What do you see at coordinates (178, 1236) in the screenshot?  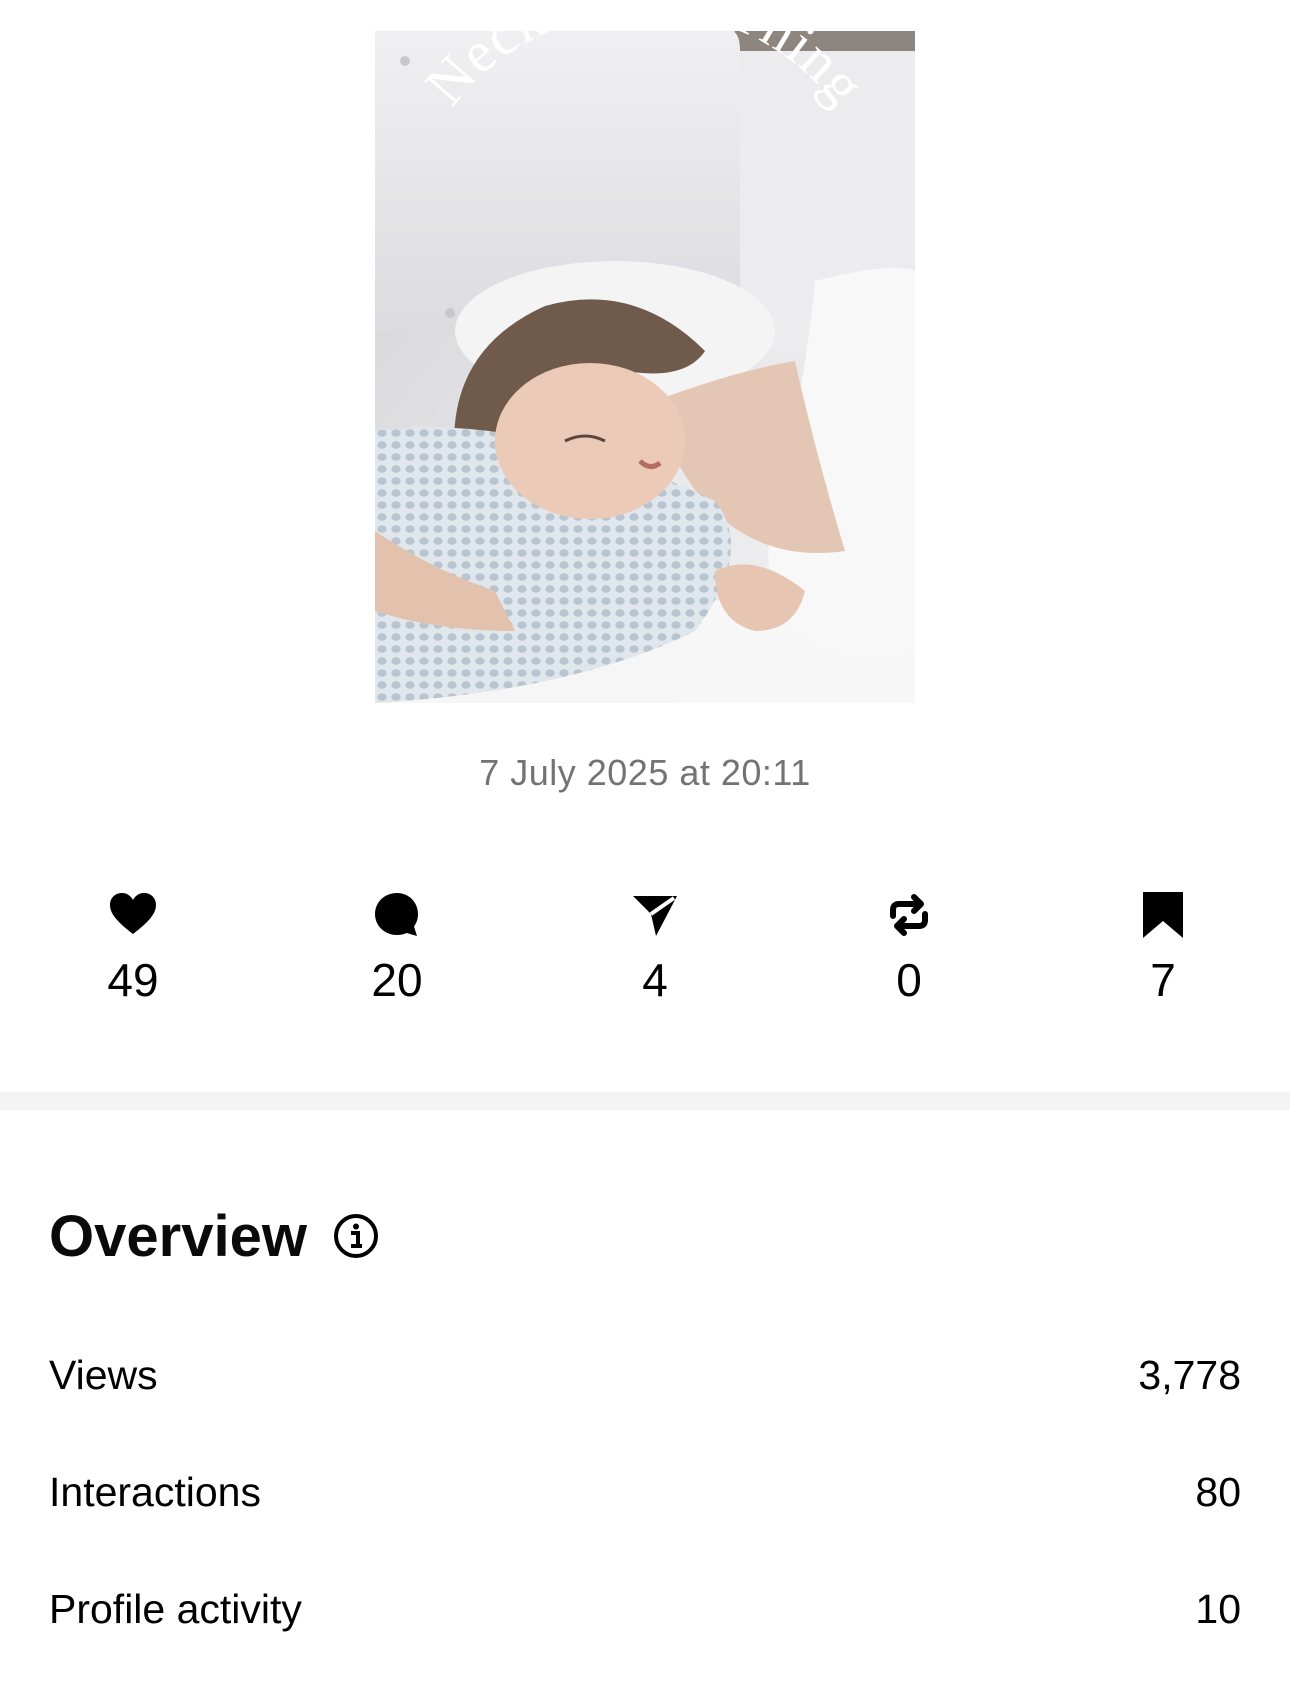 I see `overview-title: Overview` at bounding box center [178, 1236].